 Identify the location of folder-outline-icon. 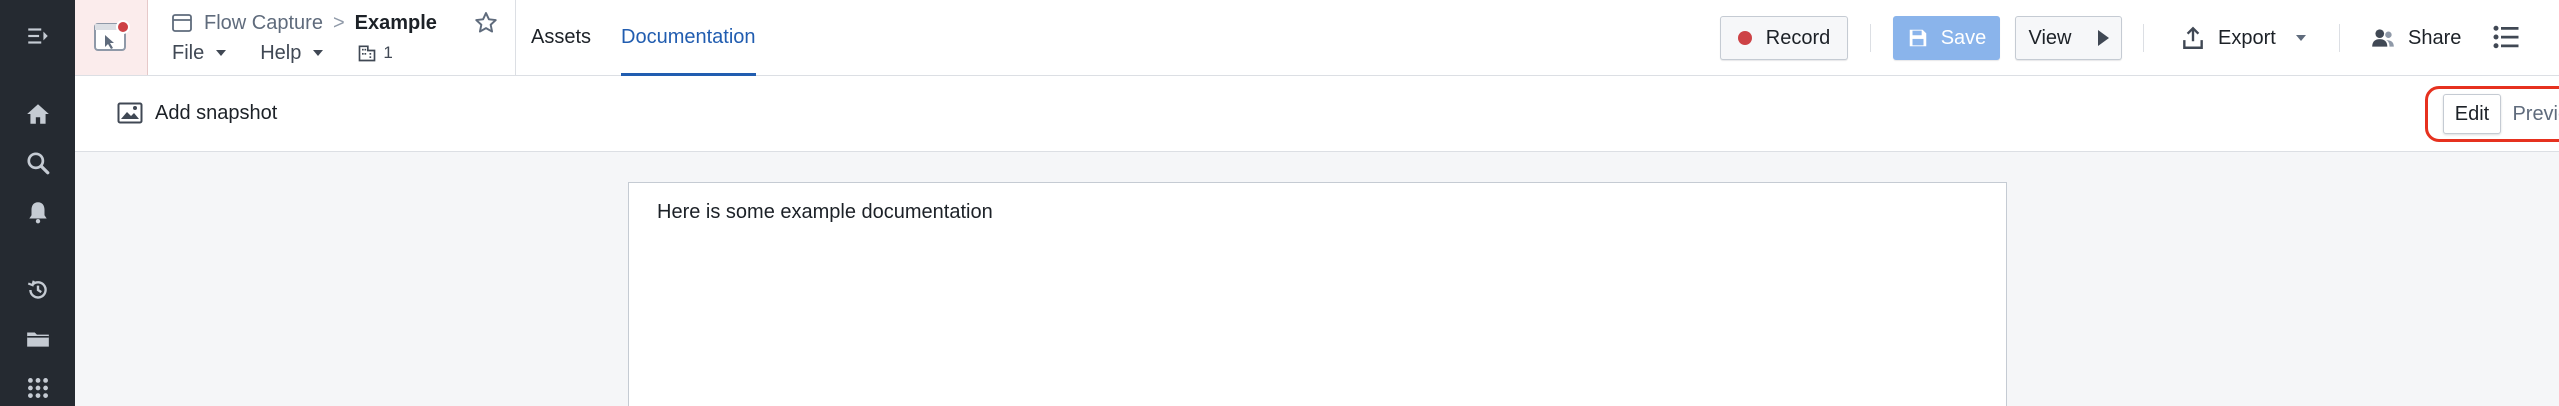
(182, 23).